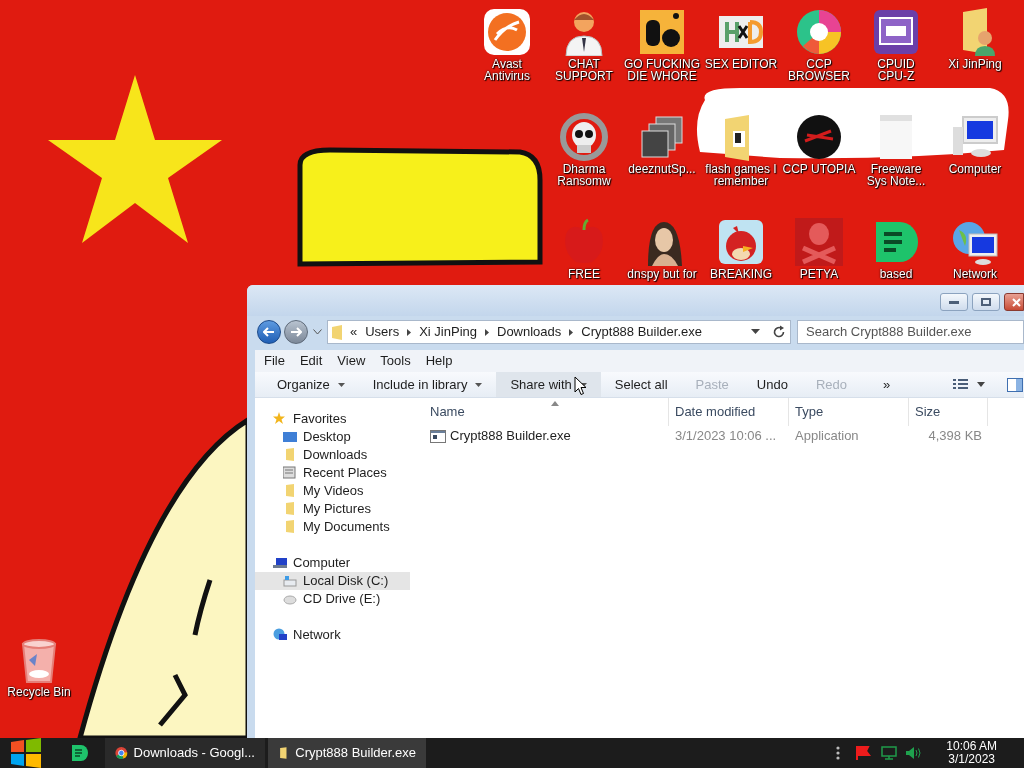  I want to click on icon-label: Xi JinPing, so click(975, 64).